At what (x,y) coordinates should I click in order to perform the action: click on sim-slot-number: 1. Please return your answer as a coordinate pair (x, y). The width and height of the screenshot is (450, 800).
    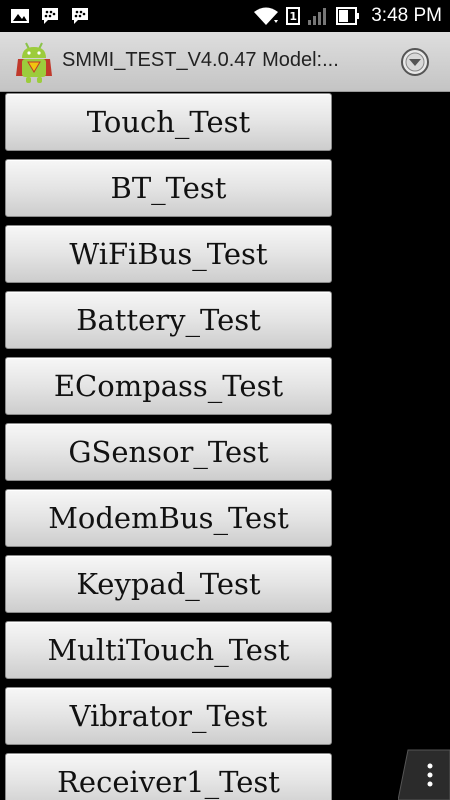
    Looking at the image, I should click on (293, 16).